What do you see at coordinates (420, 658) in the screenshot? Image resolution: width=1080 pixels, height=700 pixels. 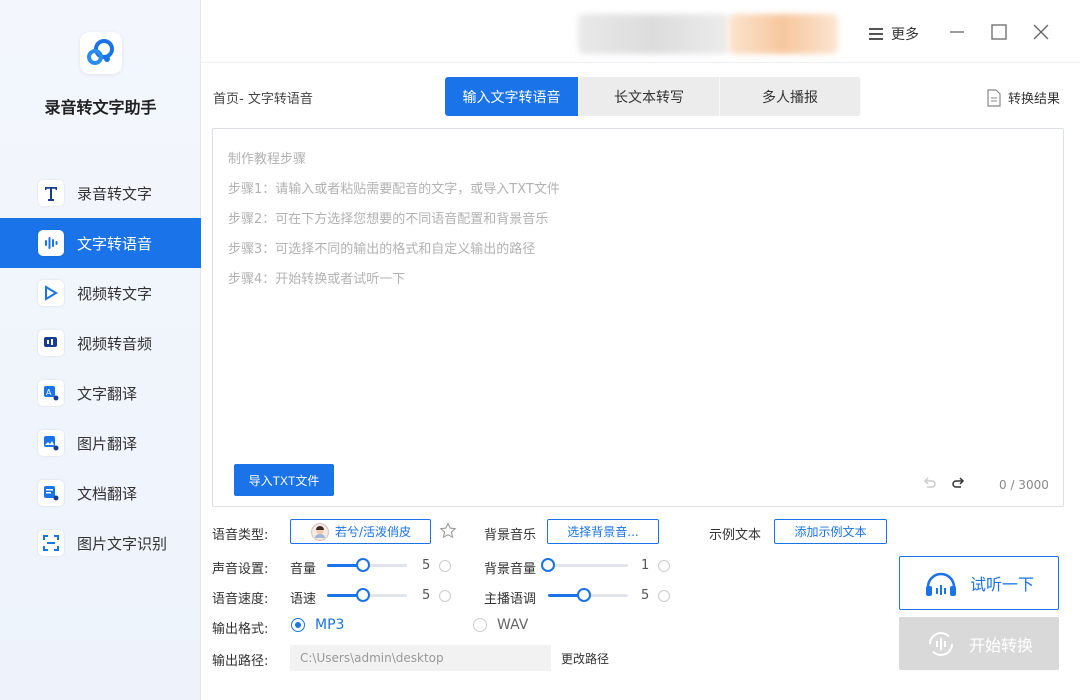 I see `output-path-field` at bounding box center [420, 658].